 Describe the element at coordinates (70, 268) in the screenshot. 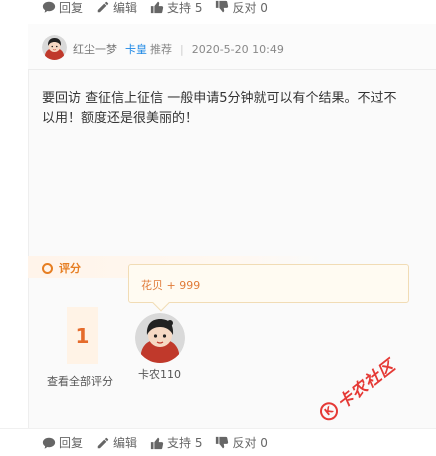

I see `rating-label: 评分` at that location.